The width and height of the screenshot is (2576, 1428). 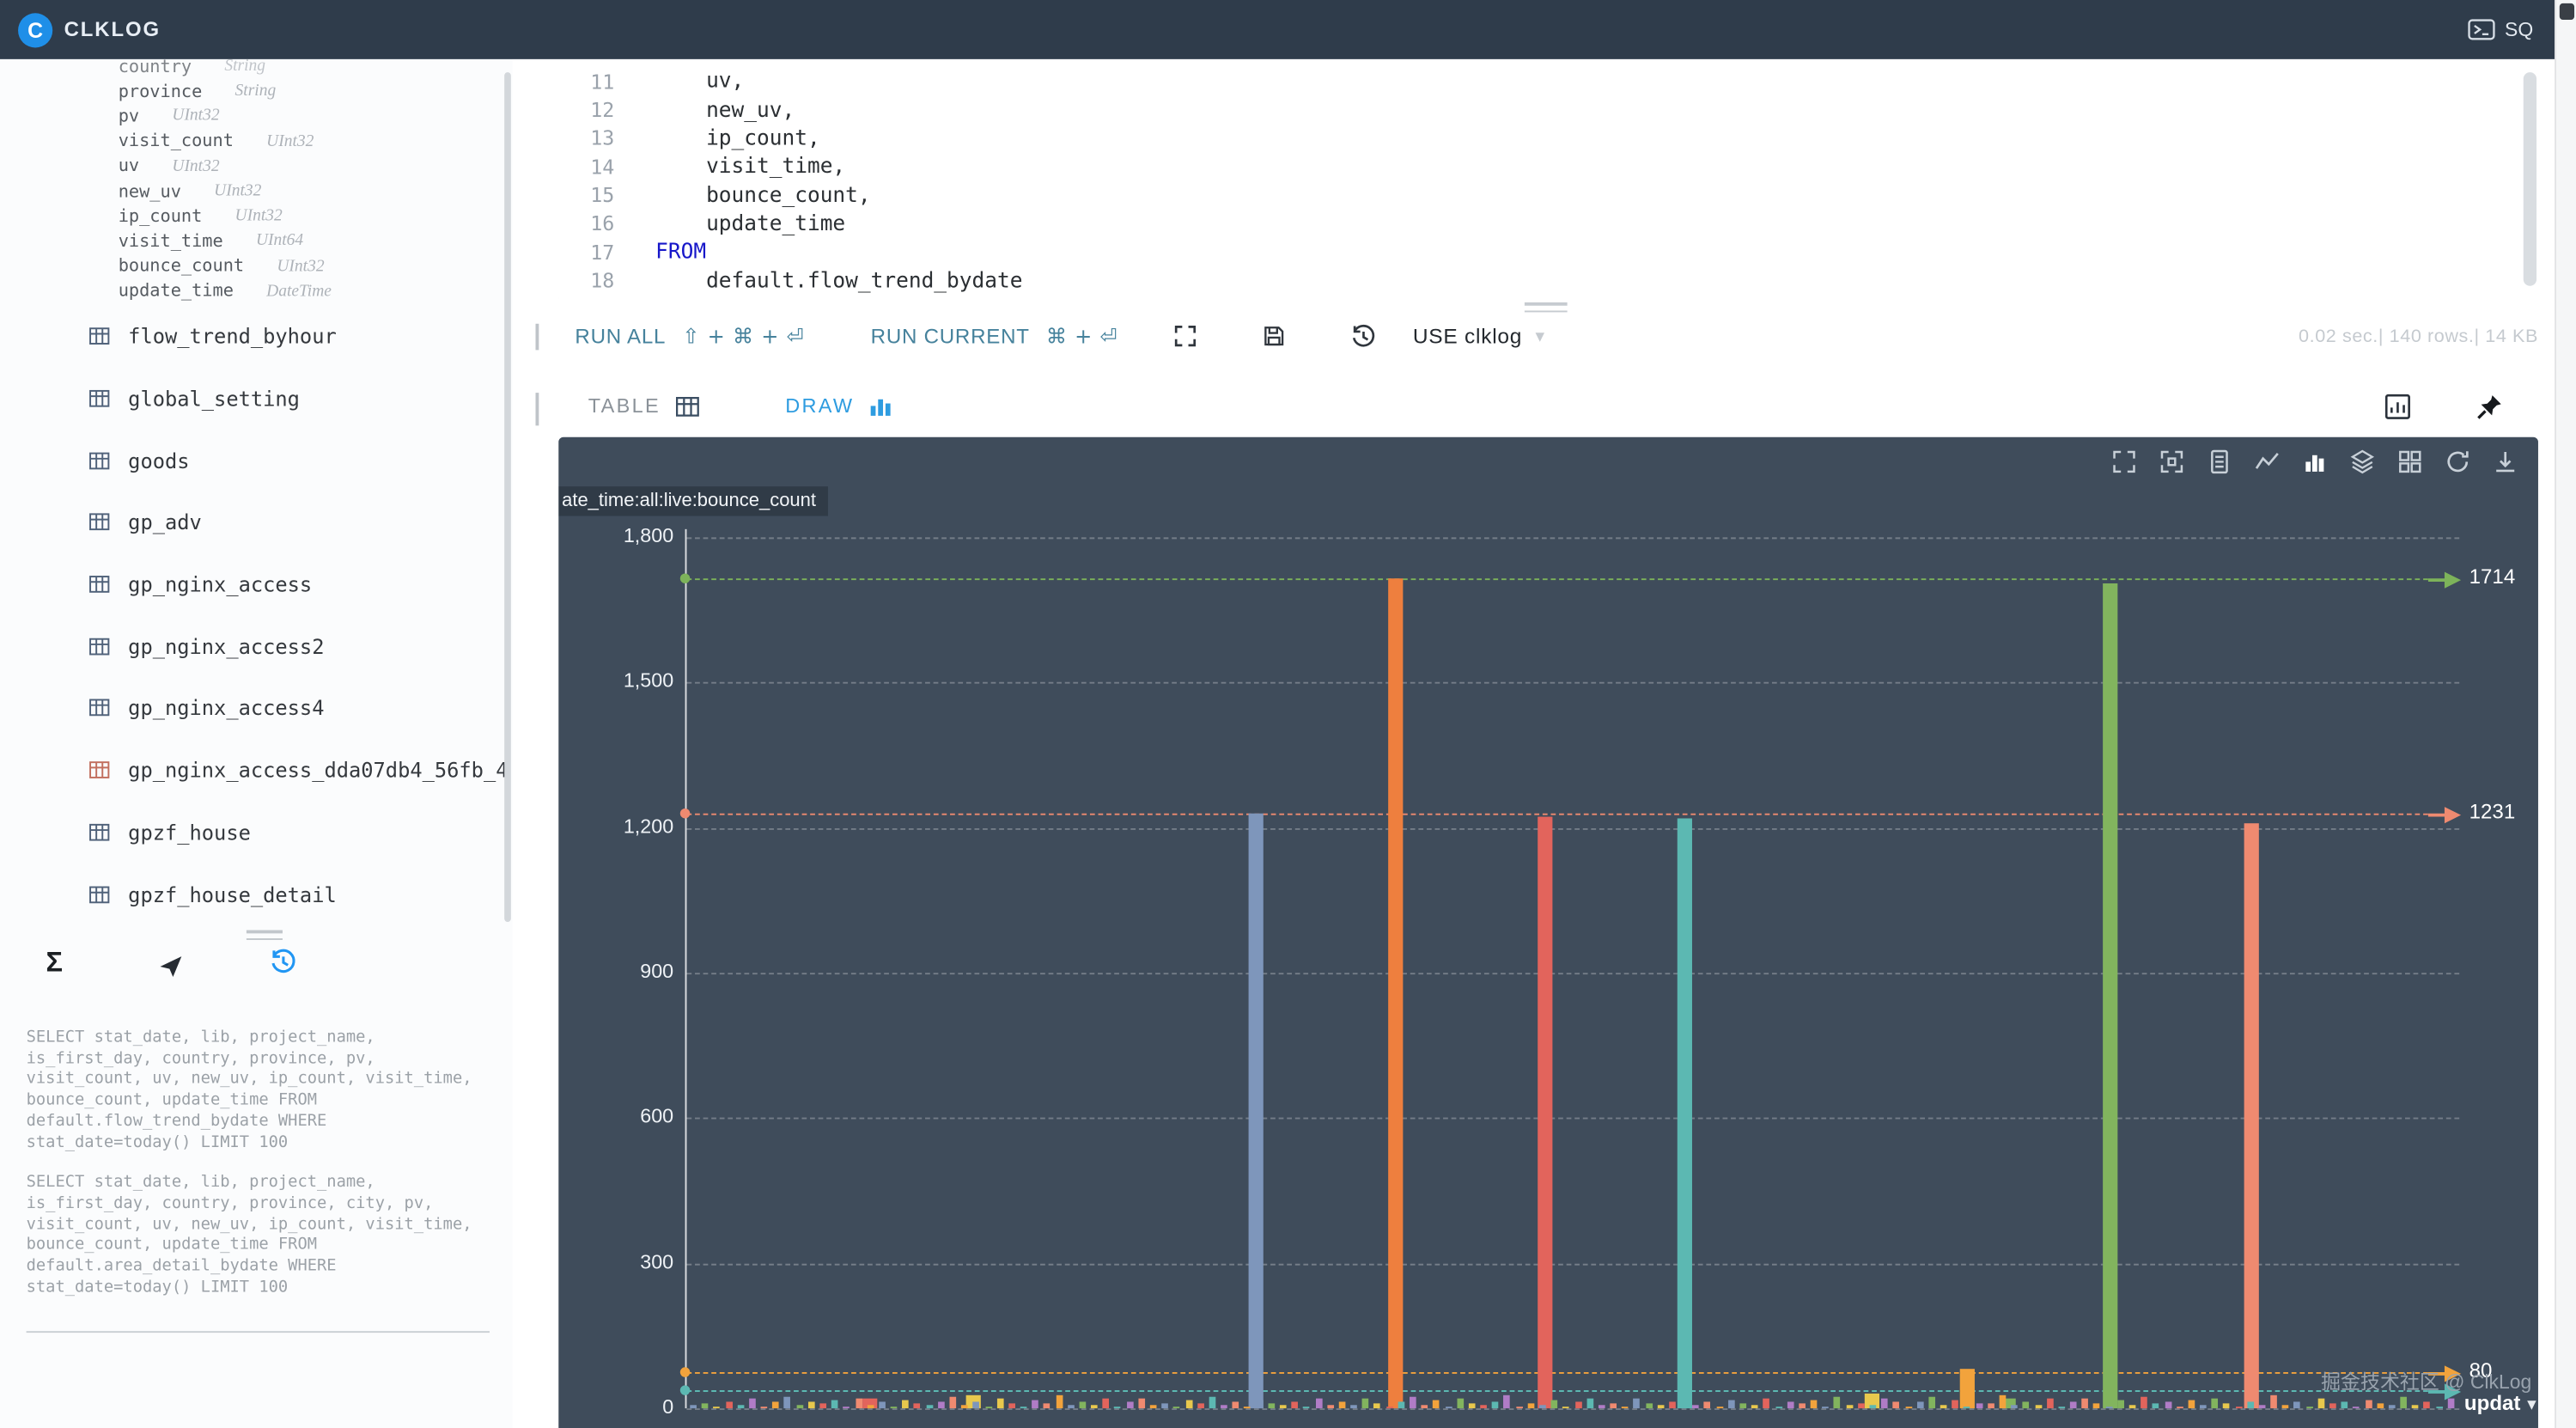 What do you see at coordinates (256, 265) in the screenshot?
I see `column-row: bounce_count UInt32` at bounding box center [256, 265].